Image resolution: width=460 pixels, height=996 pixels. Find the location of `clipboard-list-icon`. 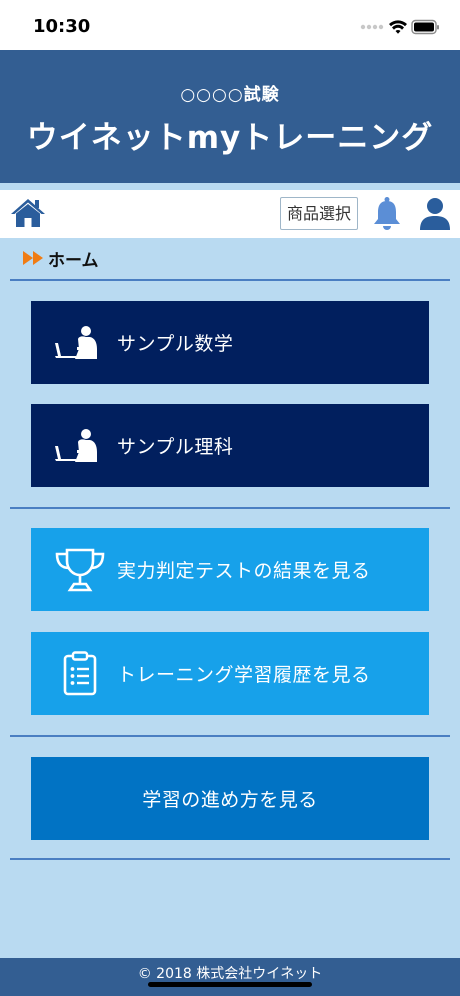

clipboard-list-icon is located at coordinates (80, 672).